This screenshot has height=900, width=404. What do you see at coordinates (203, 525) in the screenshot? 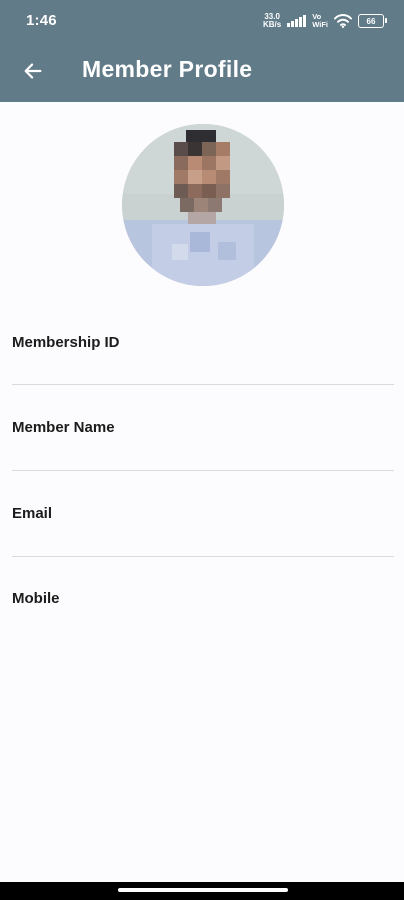
I see `field-email: Email` at bounding box center [203, 525].